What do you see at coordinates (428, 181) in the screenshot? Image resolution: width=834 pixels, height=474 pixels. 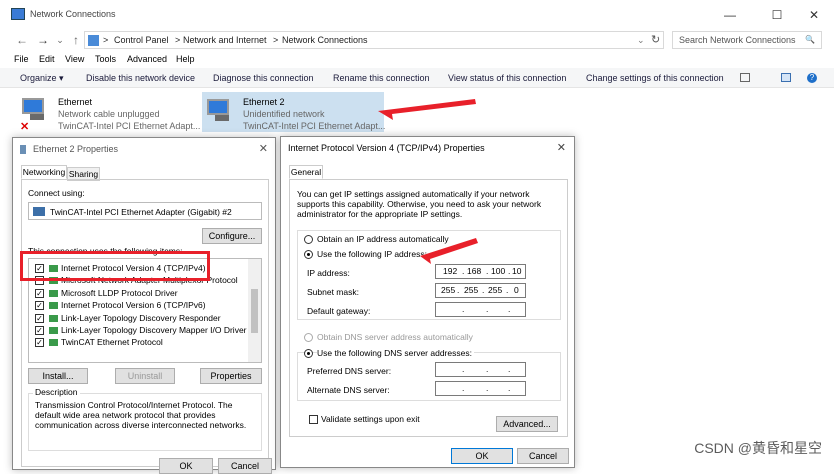 I see `annotation-arrows` at bounding box center [428, 181].